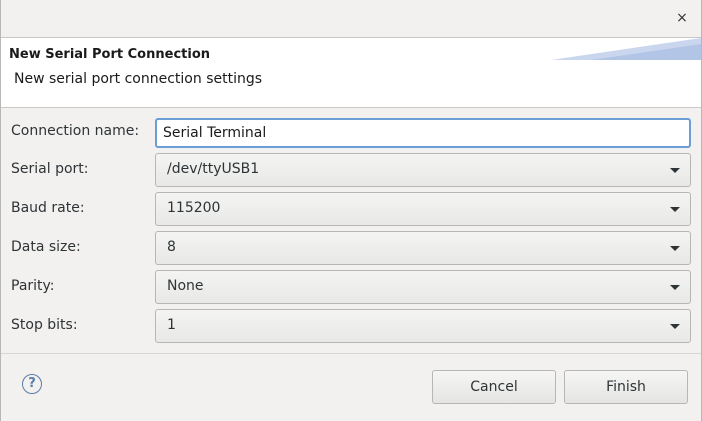  I want to click on parity-label: Parity:, so click(33, 286).